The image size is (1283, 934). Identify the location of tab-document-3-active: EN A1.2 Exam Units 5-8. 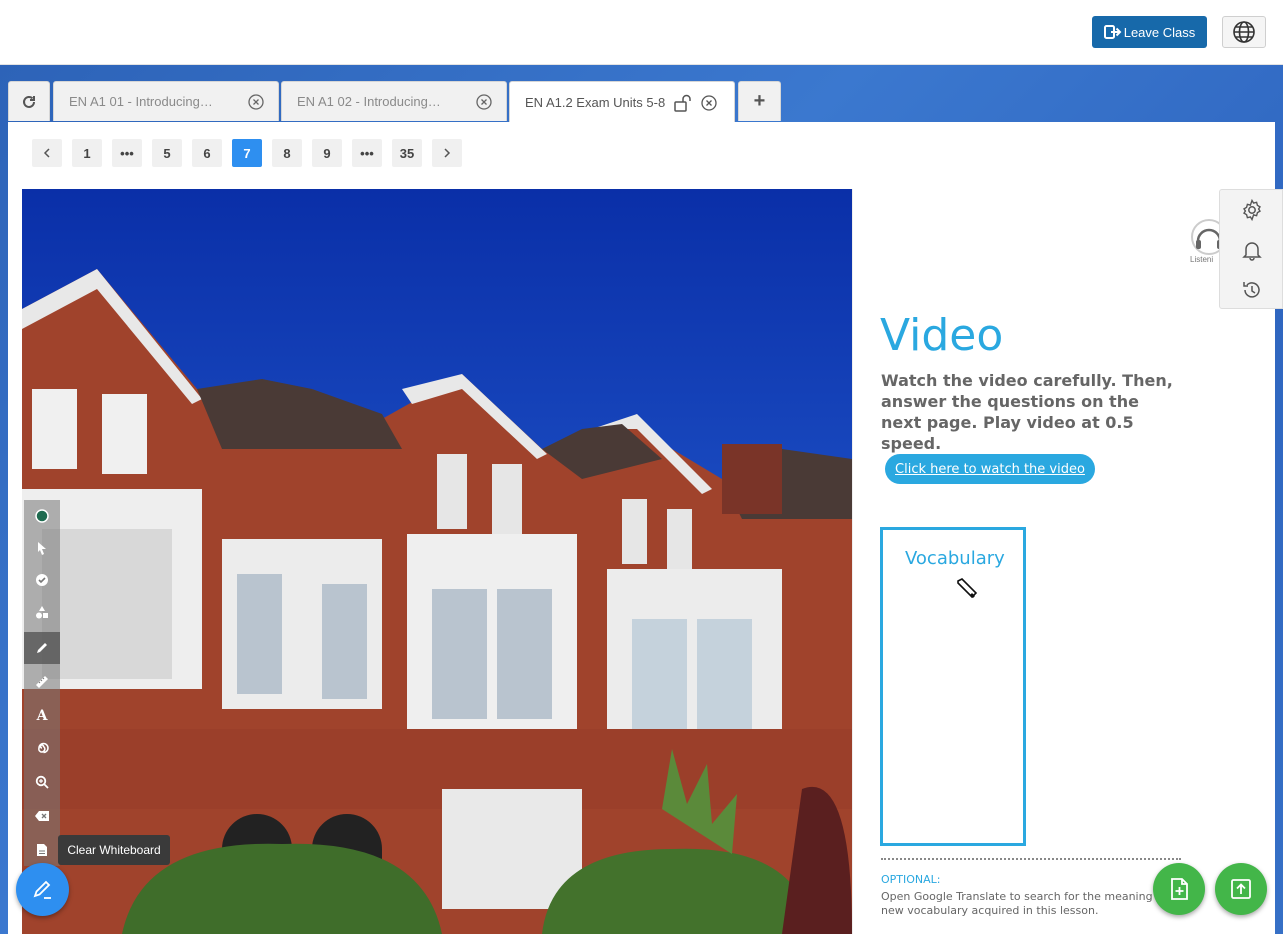
(622, 102).